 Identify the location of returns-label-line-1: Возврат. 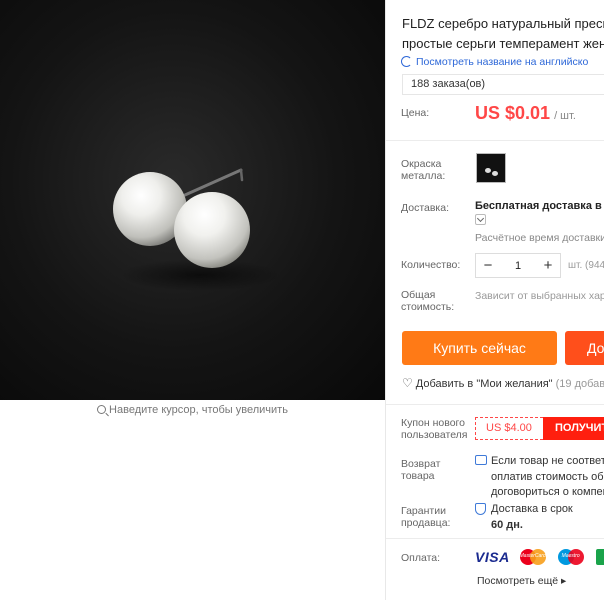
(421, 464).